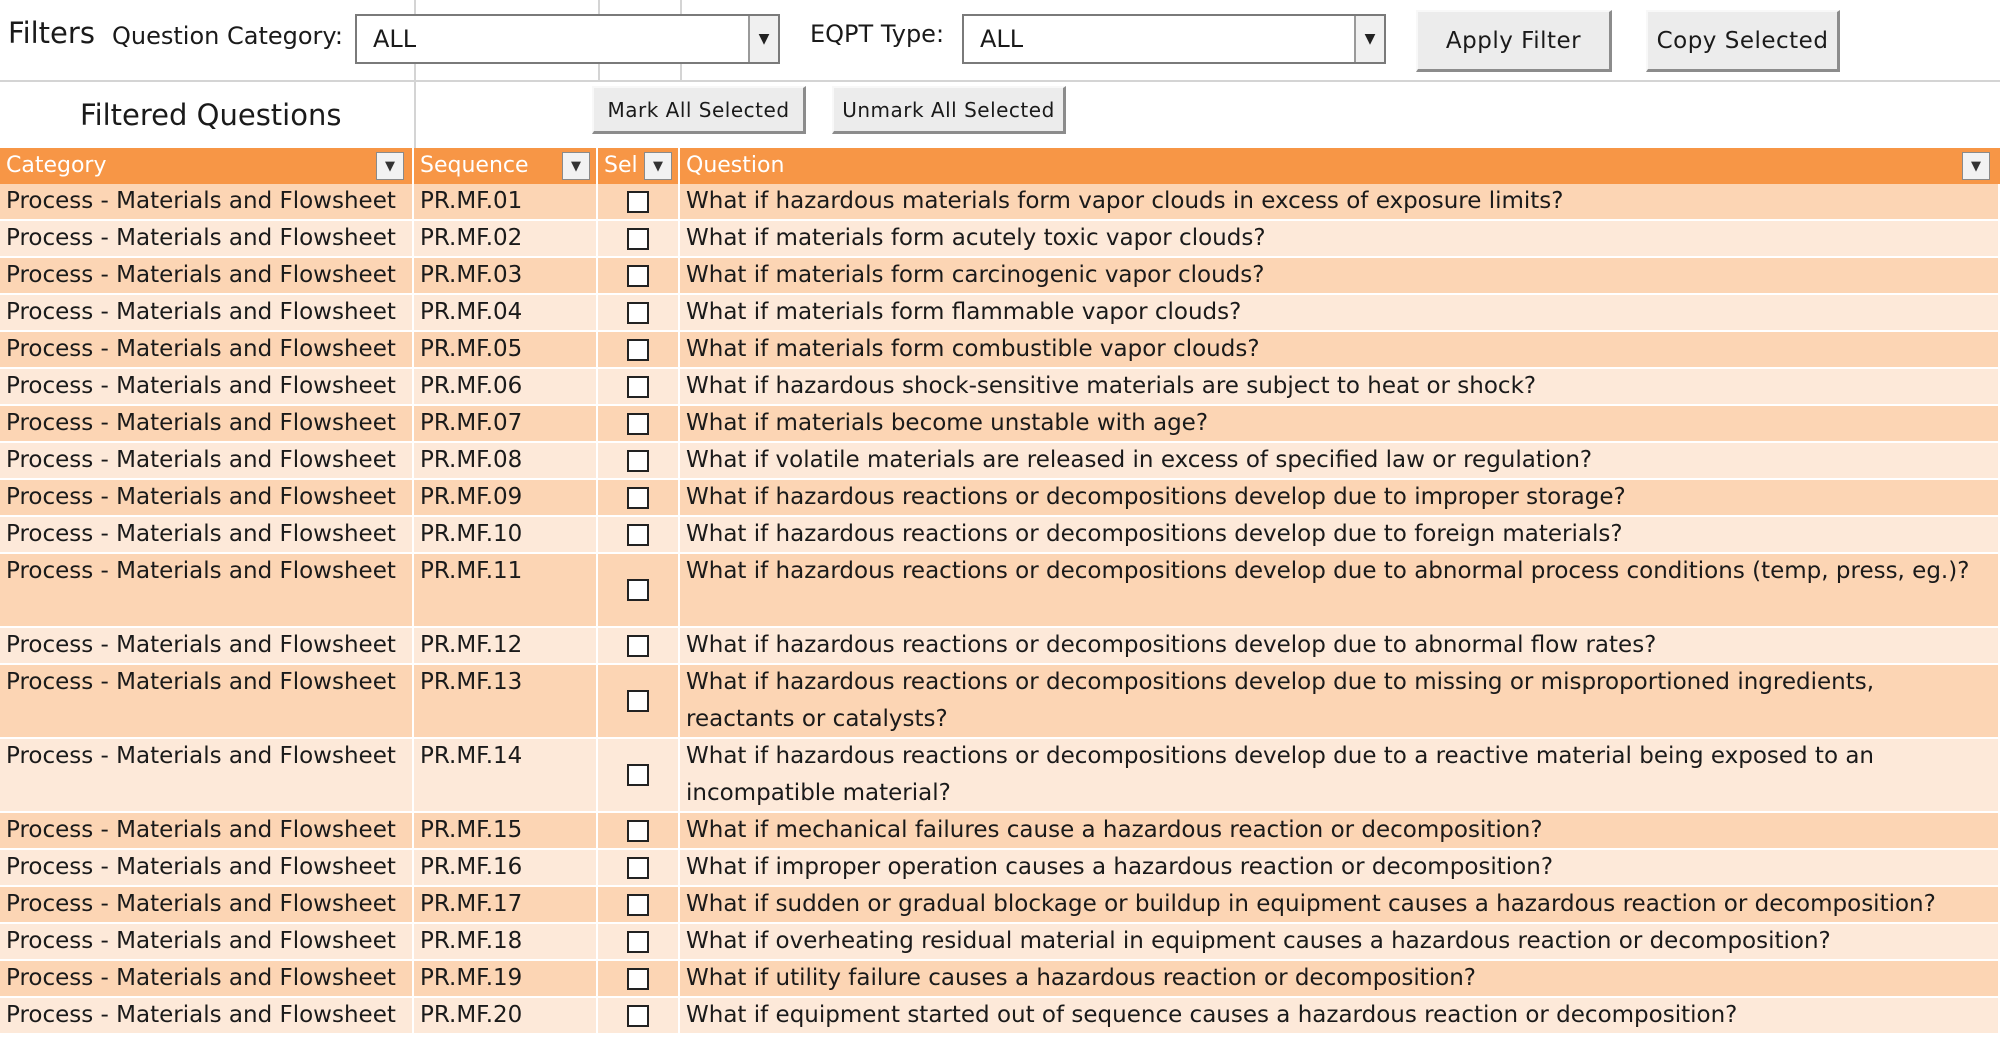 Image resolution: width=2000 pixels, height=1043 pixels. Describe the element at coordinates (506, 313) in the screenshot. I see `cell-sequence: PR.MF.04` at that location.